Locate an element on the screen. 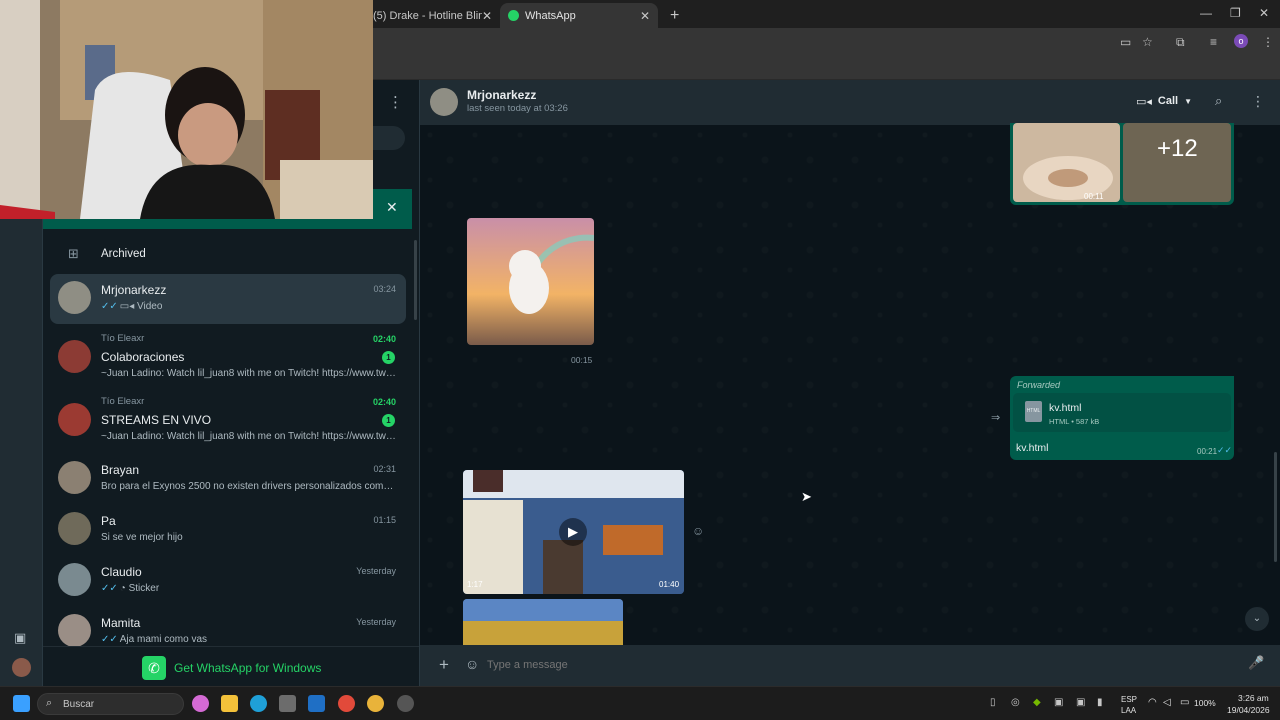 Image resolution: width=1280 pixels, height=720 pixels. chat-row-pa: Pa 01:15 Si se ve mejor hijo is located at coordinates (228, 530).